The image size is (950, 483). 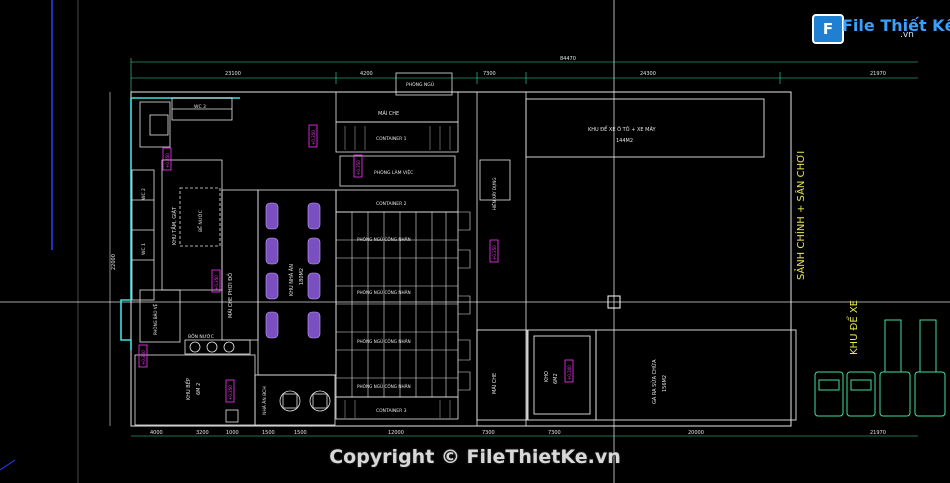 What do you see at coordinates (388, 113) in the screenshot?
I see `mai-che-top-label: MÁI CHE` at bounding box center [388, 113].